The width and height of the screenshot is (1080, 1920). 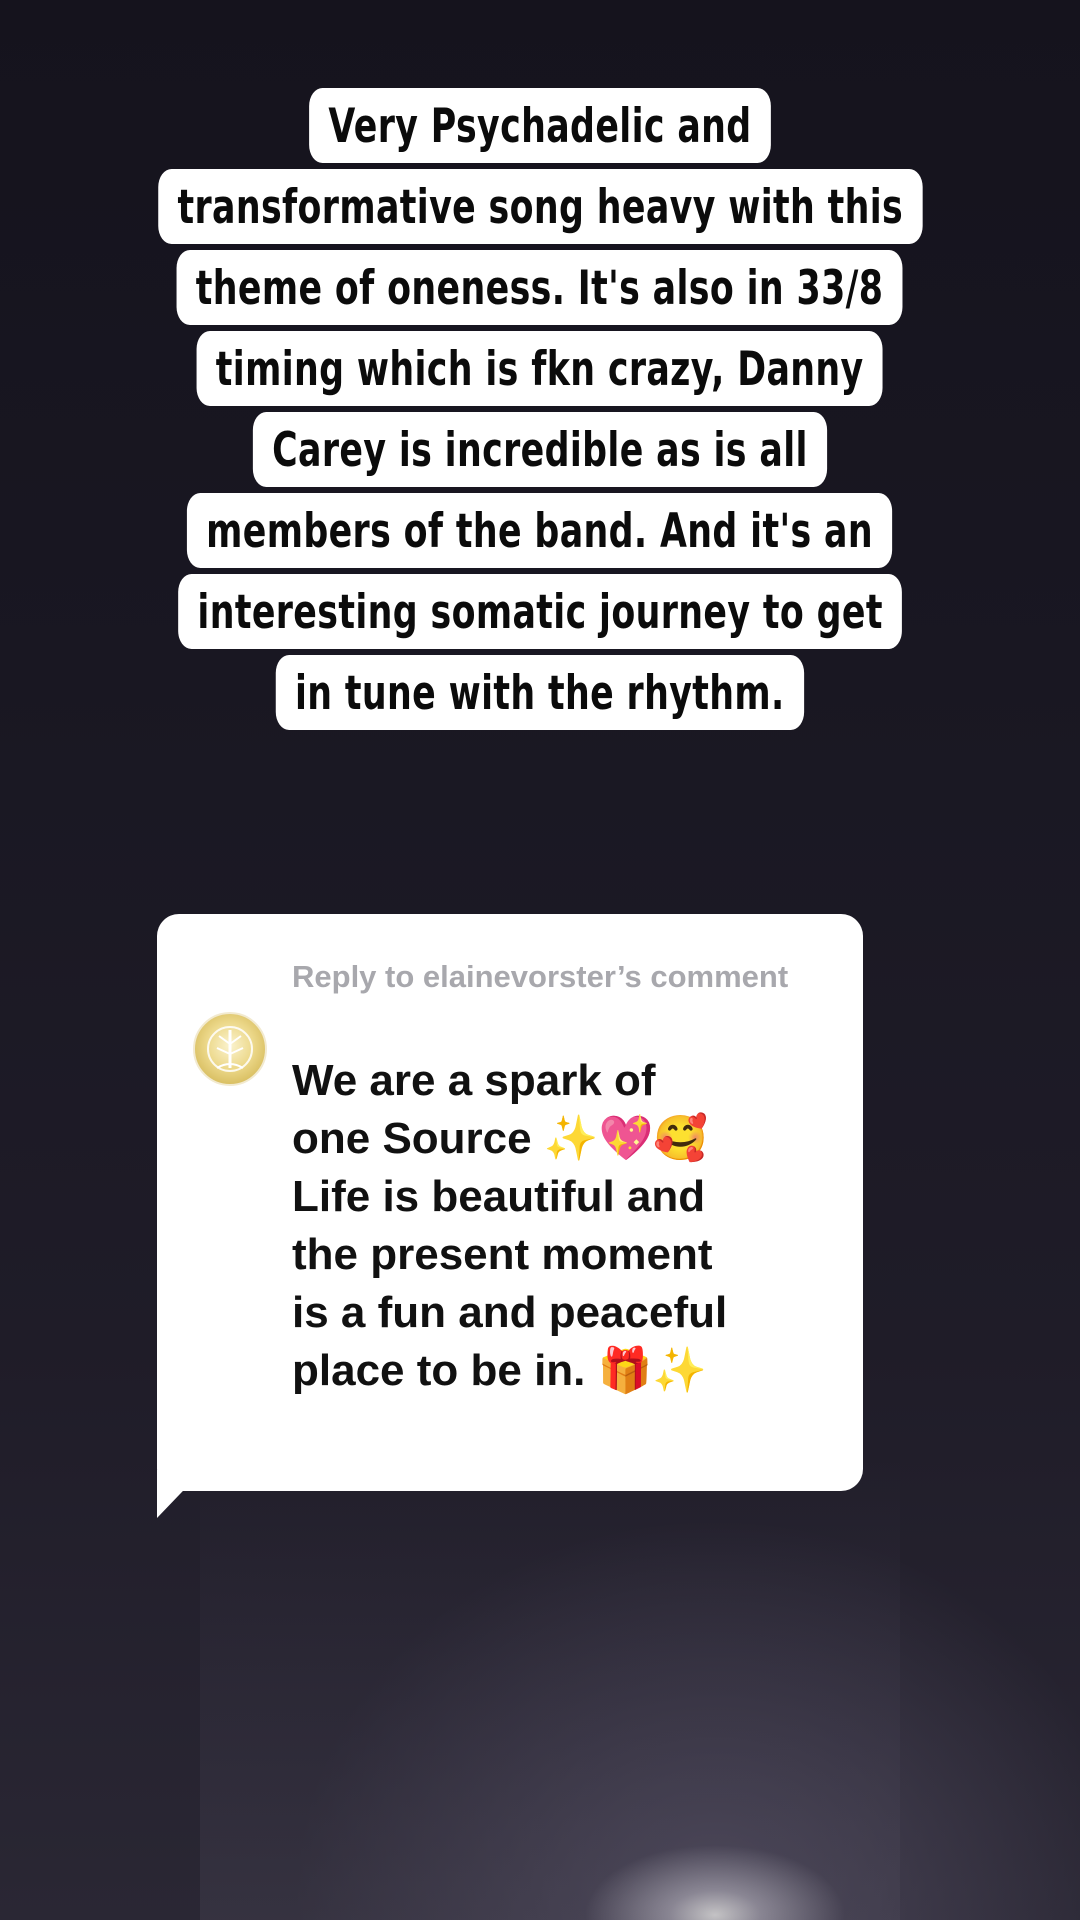 I want to click on comment-line: place to be in. 🎁✨, so click(x=500, y=1370).